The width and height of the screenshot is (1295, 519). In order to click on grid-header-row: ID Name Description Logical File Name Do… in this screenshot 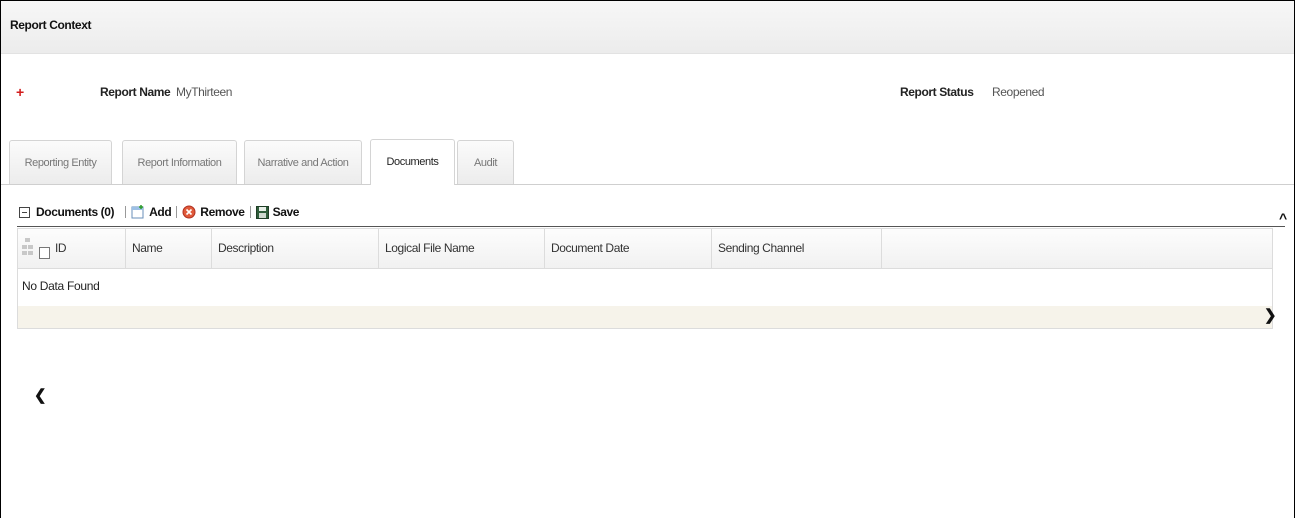, I will do `click(645, 249)`.